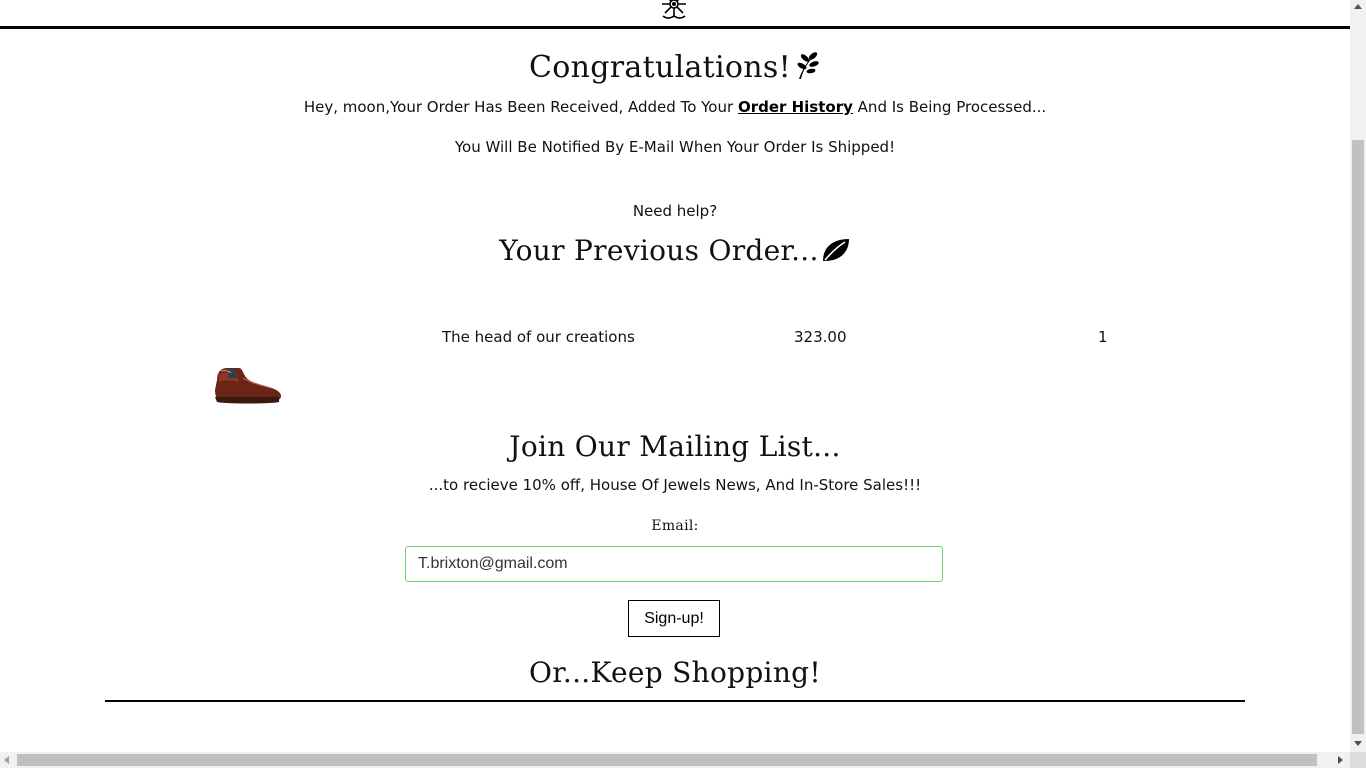 The image size is (1366, 768). I want to click on footer-divider, so click(675, 701).